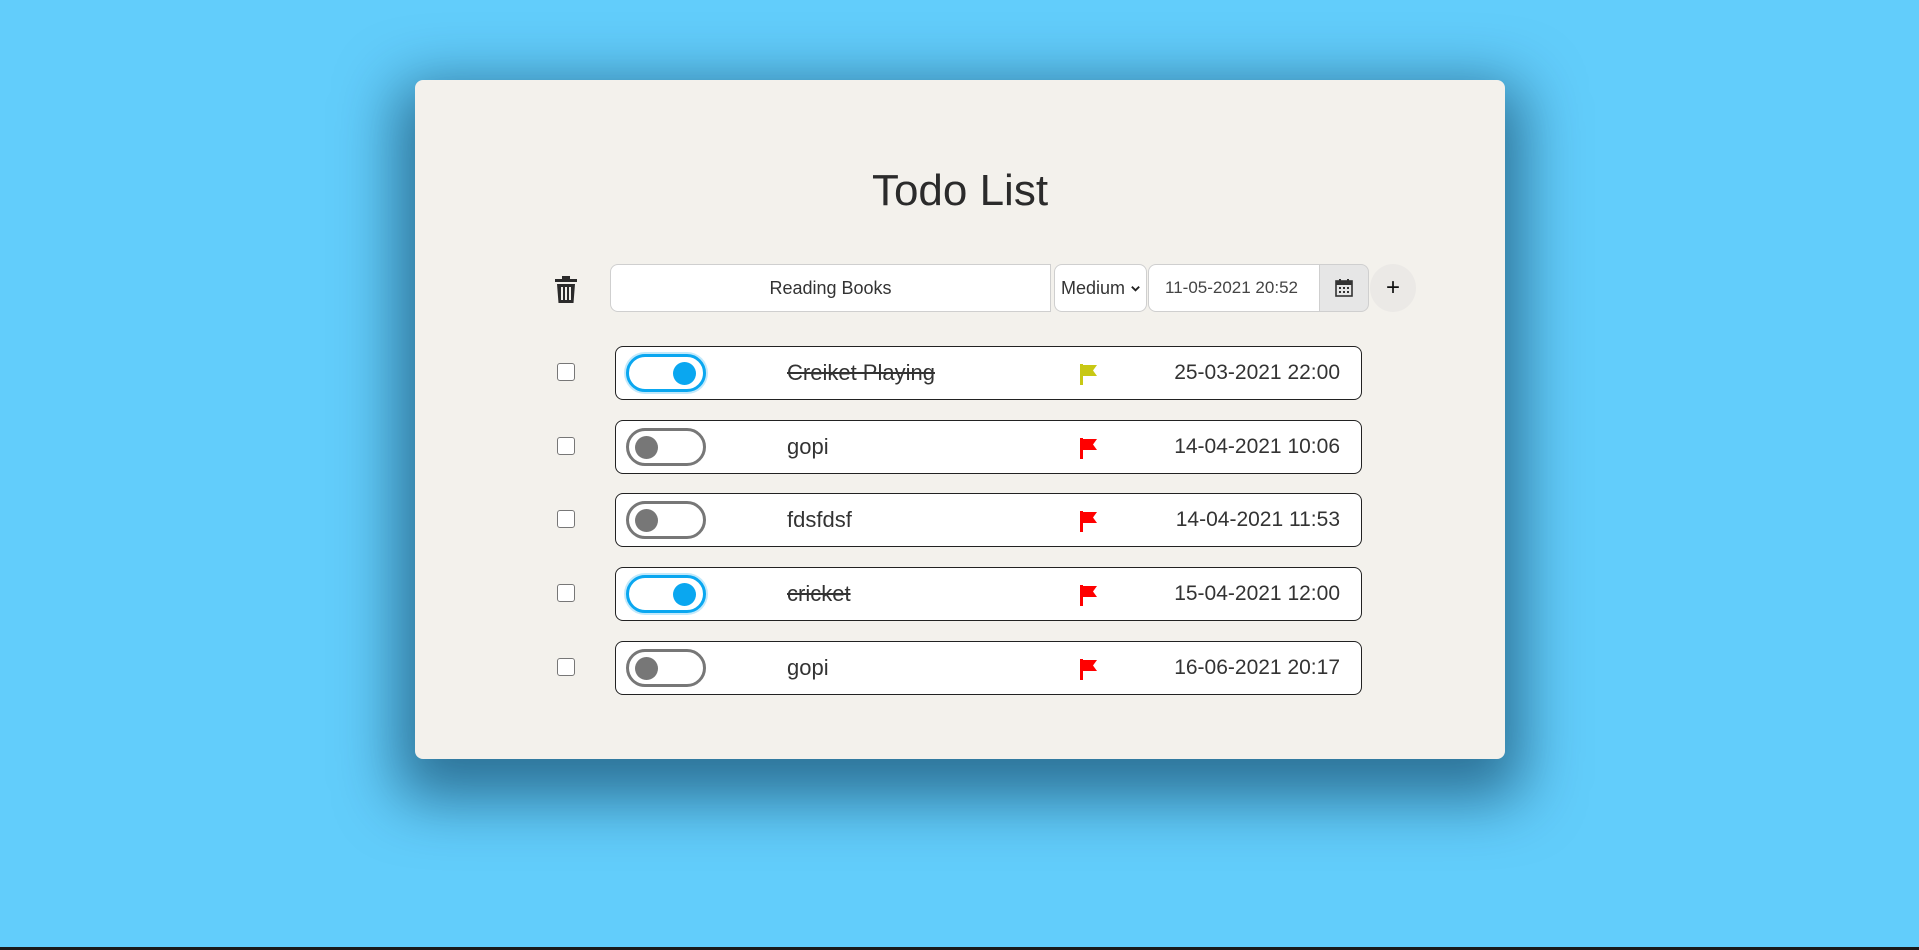  What do you see at coordinates (1257, 519) in the screenshot?
I see `task-datetime: 14-04-2021 11:53` at bounding box center [1257, 519].